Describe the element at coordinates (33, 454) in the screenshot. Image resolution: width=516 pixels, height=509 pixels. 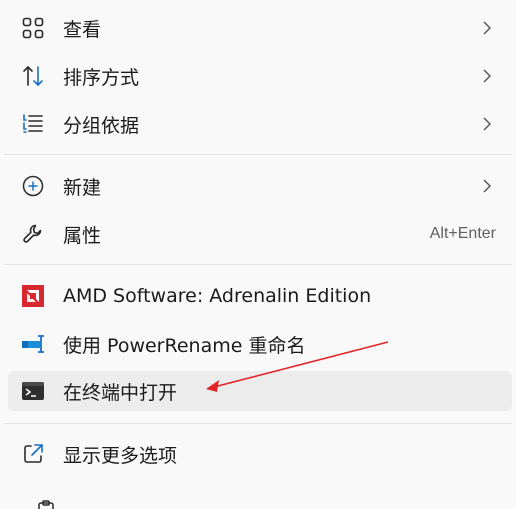
I see `share-open-icon` at that location.